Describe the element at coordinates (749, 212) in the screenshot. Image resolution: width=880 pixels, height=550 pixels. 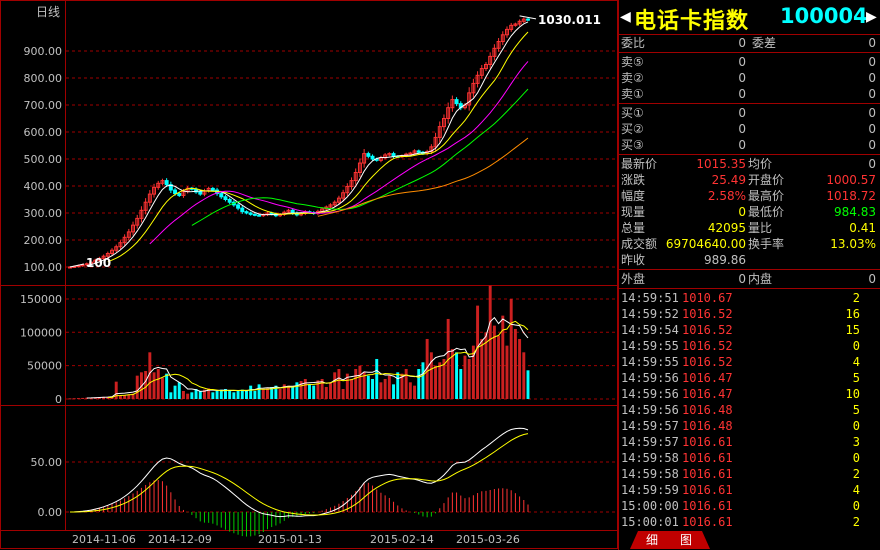
I see `quote-row: 现量 0 最低价 984.83` at that location.